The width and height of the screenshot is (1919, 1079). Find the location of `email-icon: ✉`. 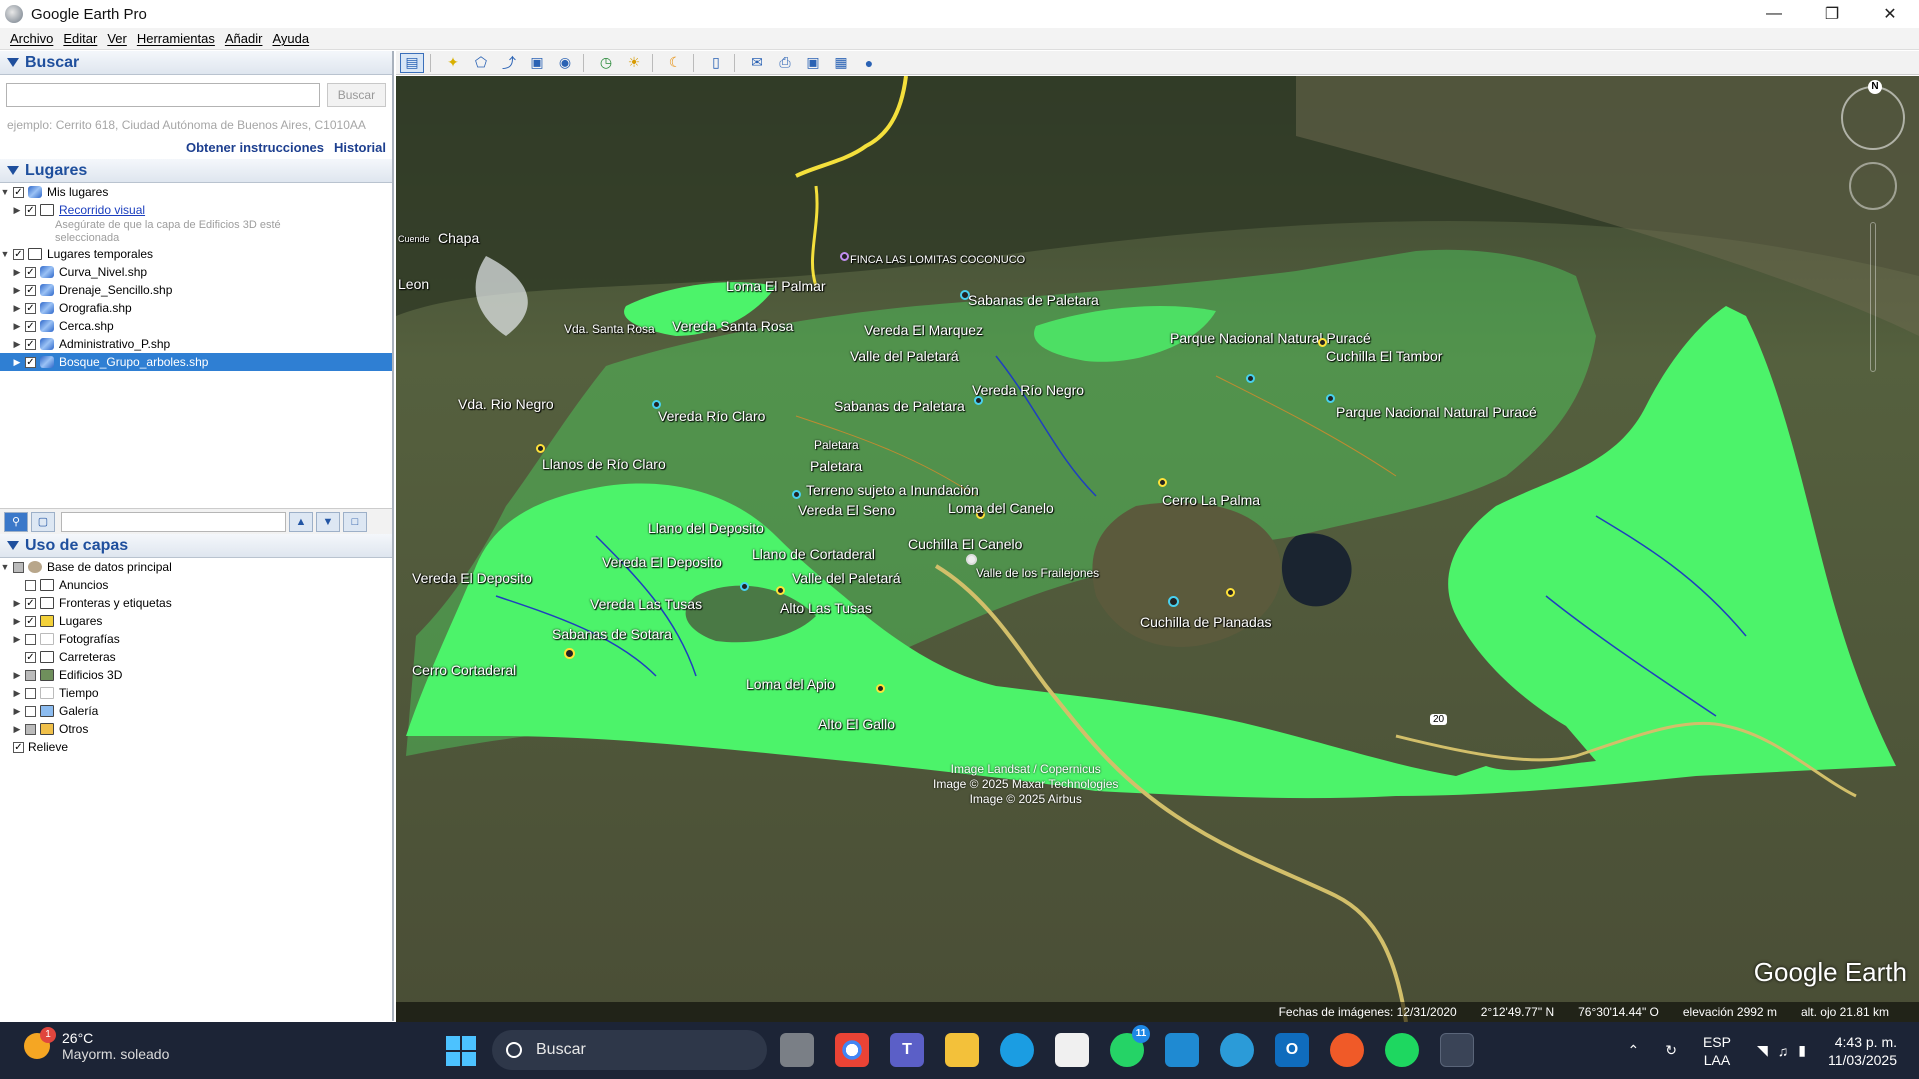

email-icon: ✉ is located at coordinates (757, 63).